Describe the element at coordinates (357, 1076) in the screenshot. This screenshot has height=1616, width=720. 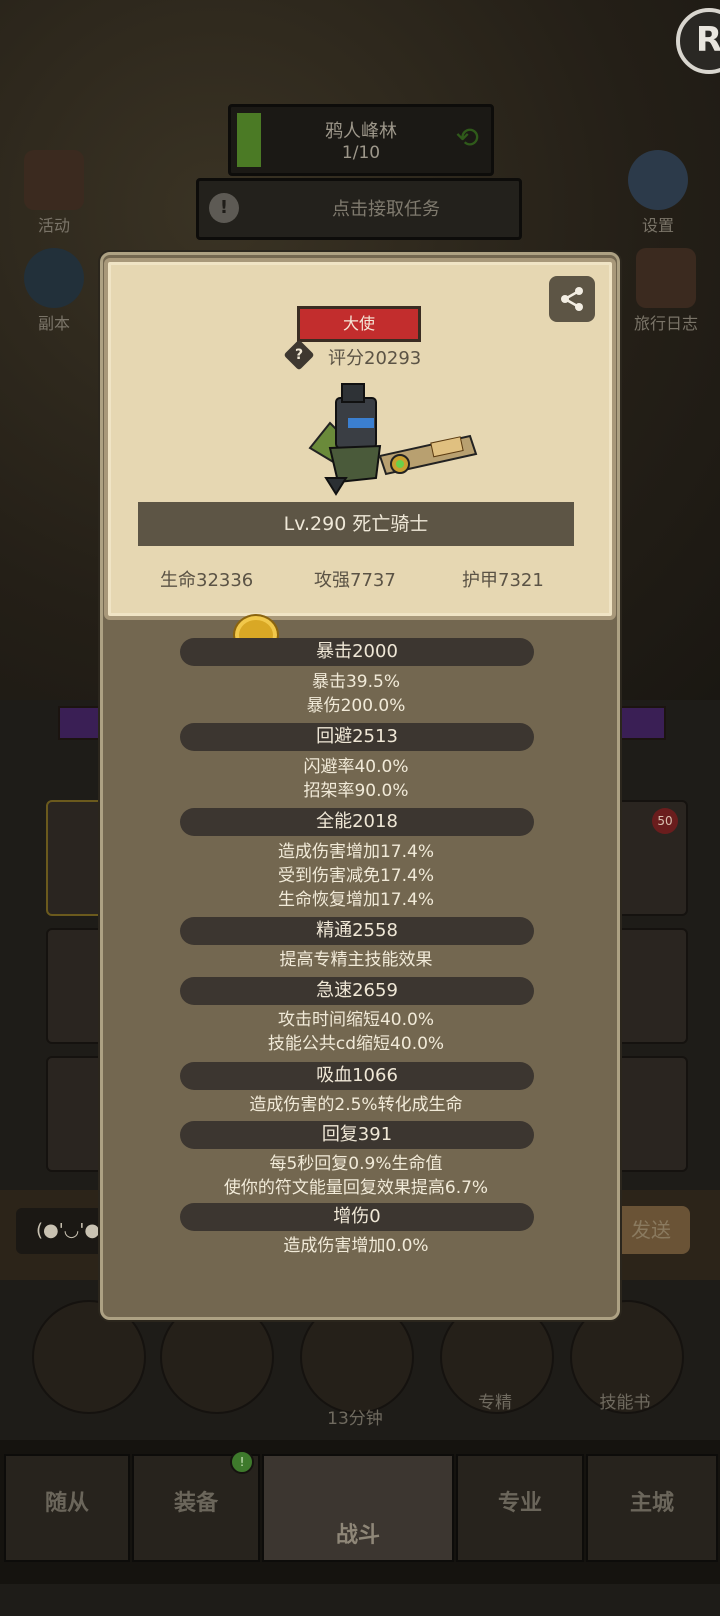
I see `section-header-leech: 吸血1066` at that location.